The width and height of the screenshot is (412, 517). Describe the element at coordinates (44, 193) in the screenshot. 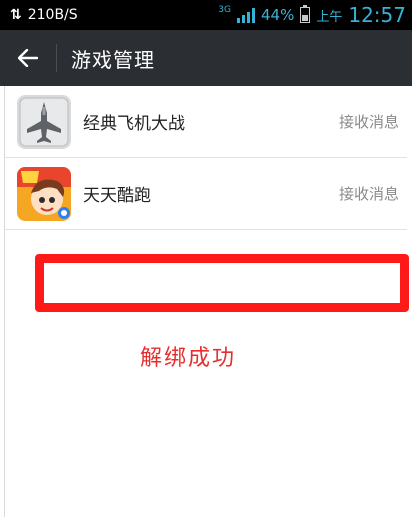

I see `parkour-game-icon` at that location.